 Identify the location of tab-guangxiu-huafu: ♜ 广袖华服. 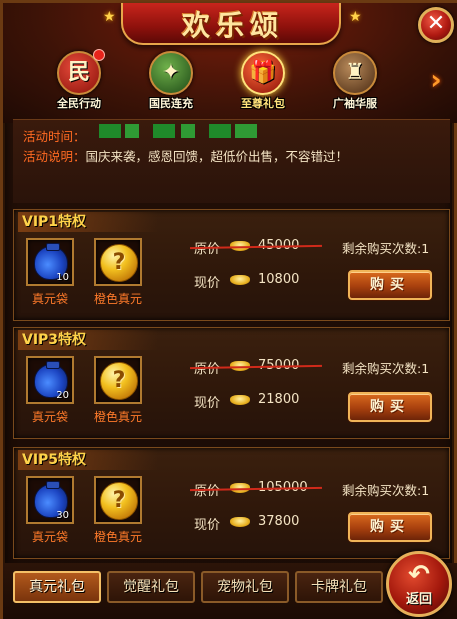
(355, 84).